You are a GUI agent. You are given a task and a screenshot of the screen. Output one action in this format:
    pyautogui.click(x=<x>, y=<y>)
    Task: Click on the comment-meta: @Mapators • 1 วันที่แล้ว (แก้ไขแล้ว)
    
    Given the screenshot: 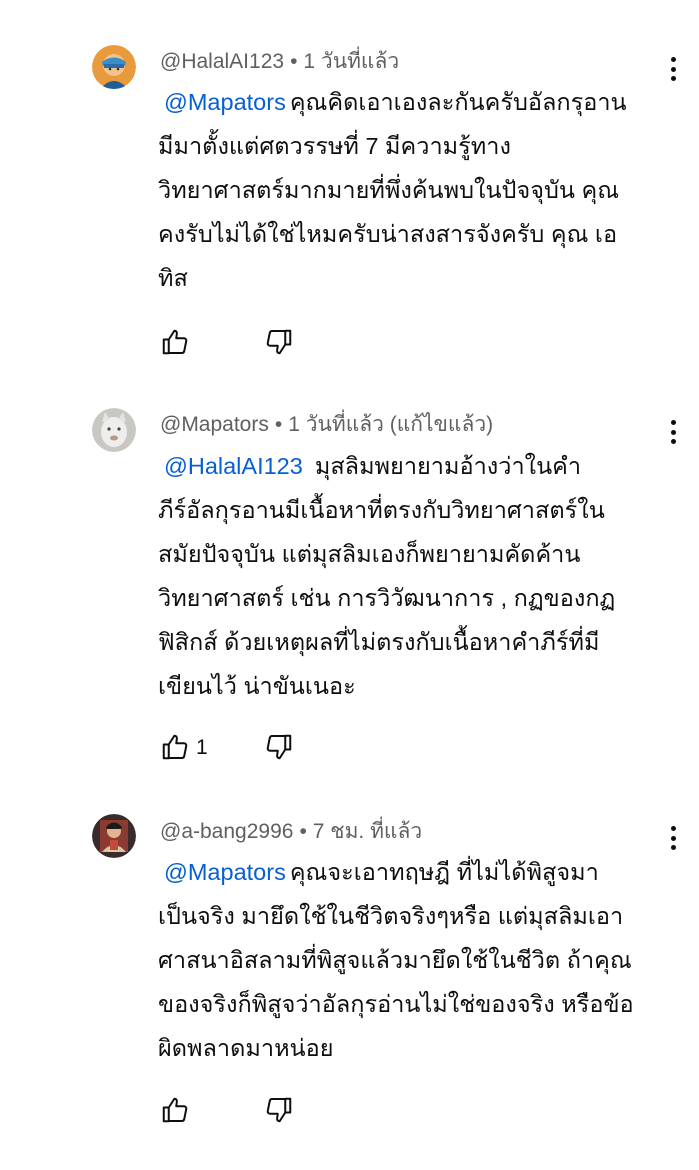 What is the action you would take?
    pyautogui.click(x=326, y=425)
    